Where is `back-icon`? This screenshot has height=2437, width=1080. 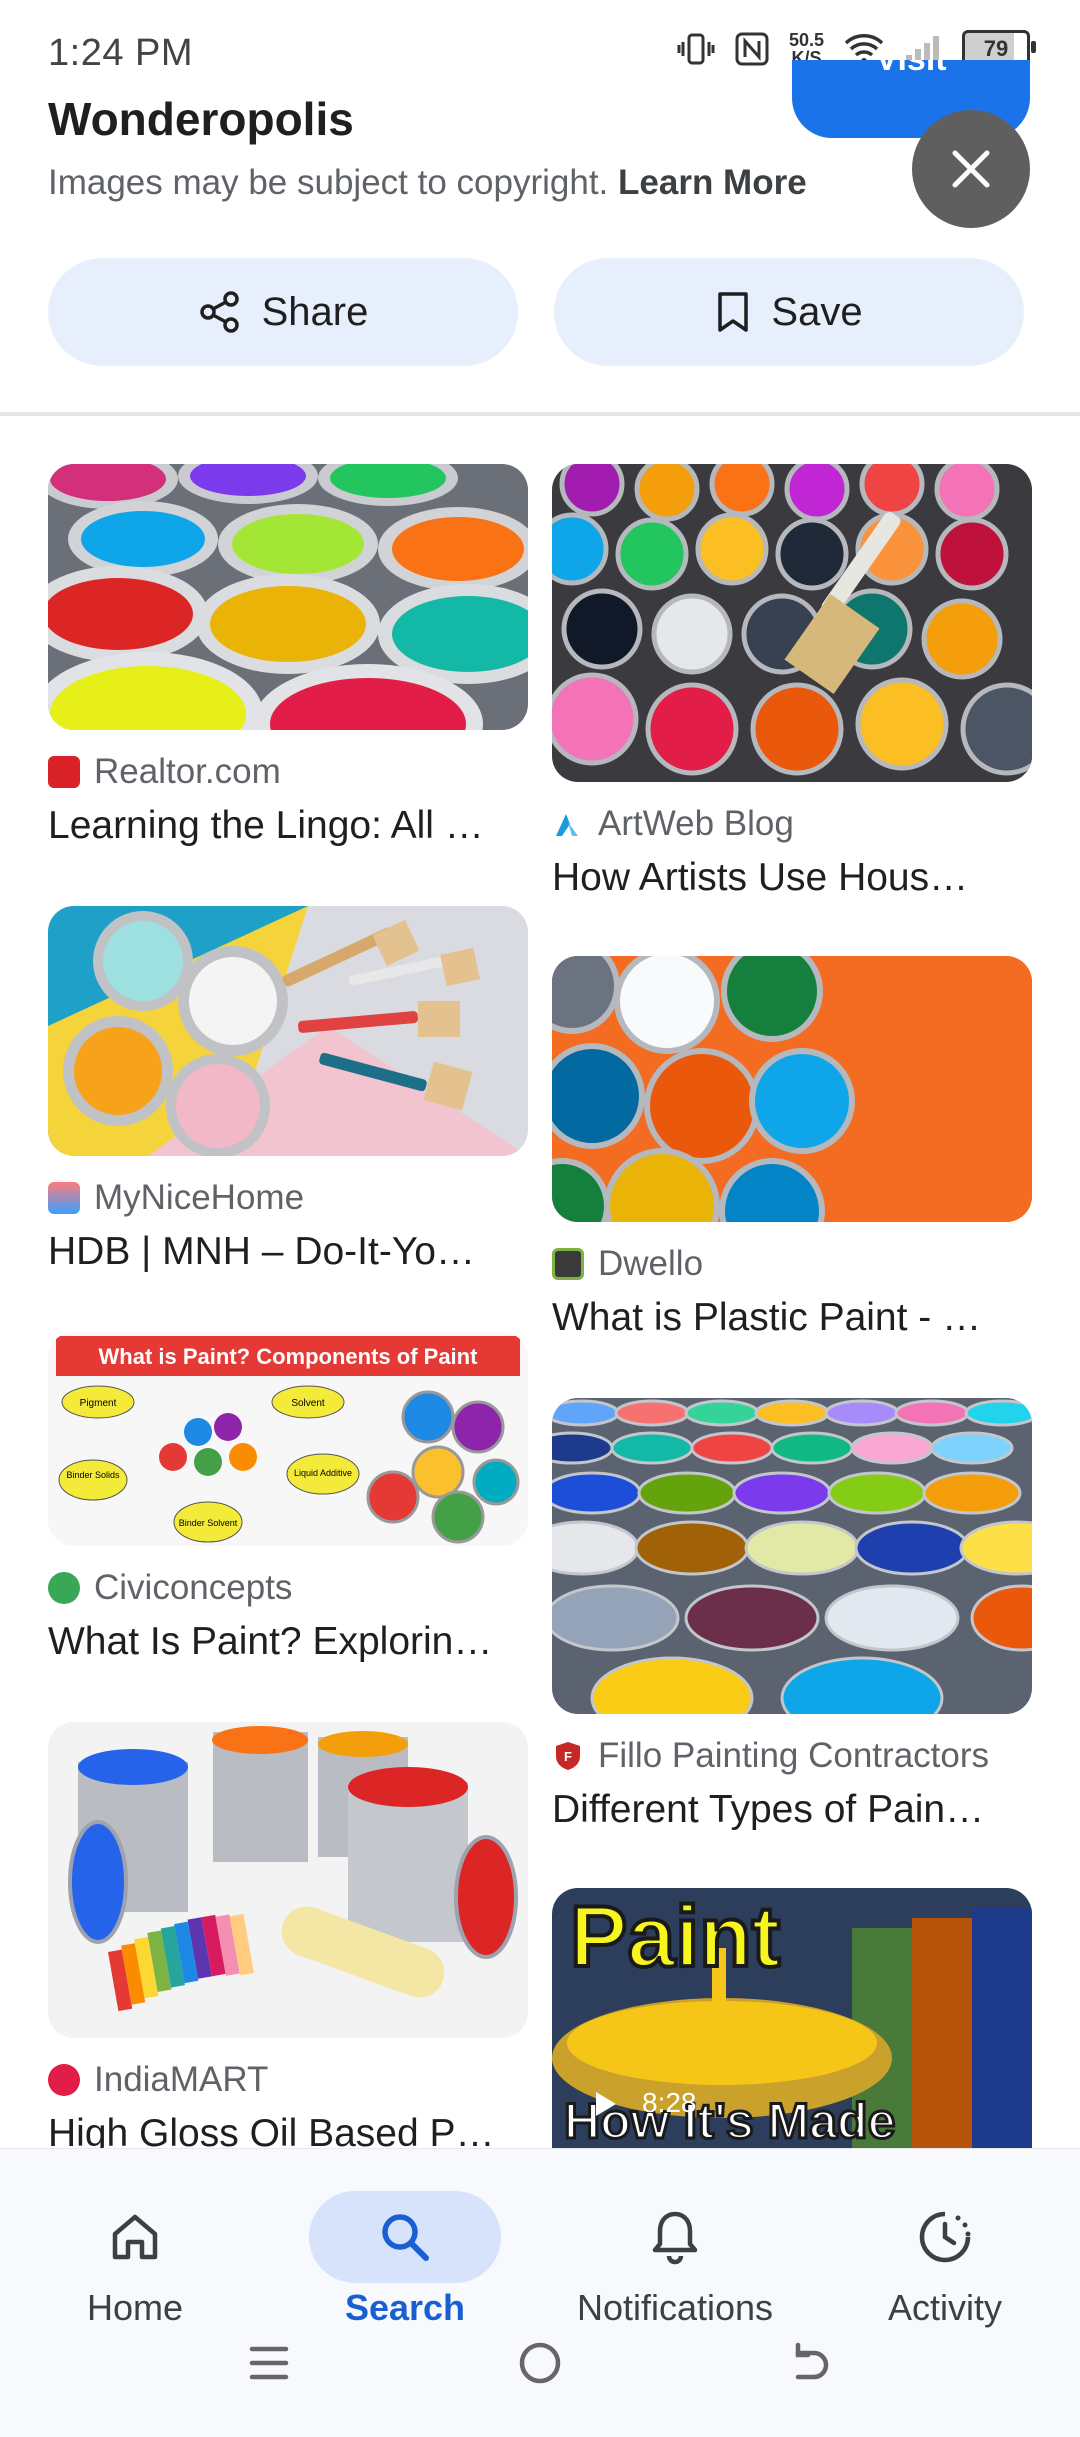
back-icon is located at coordinates (810, 2363).